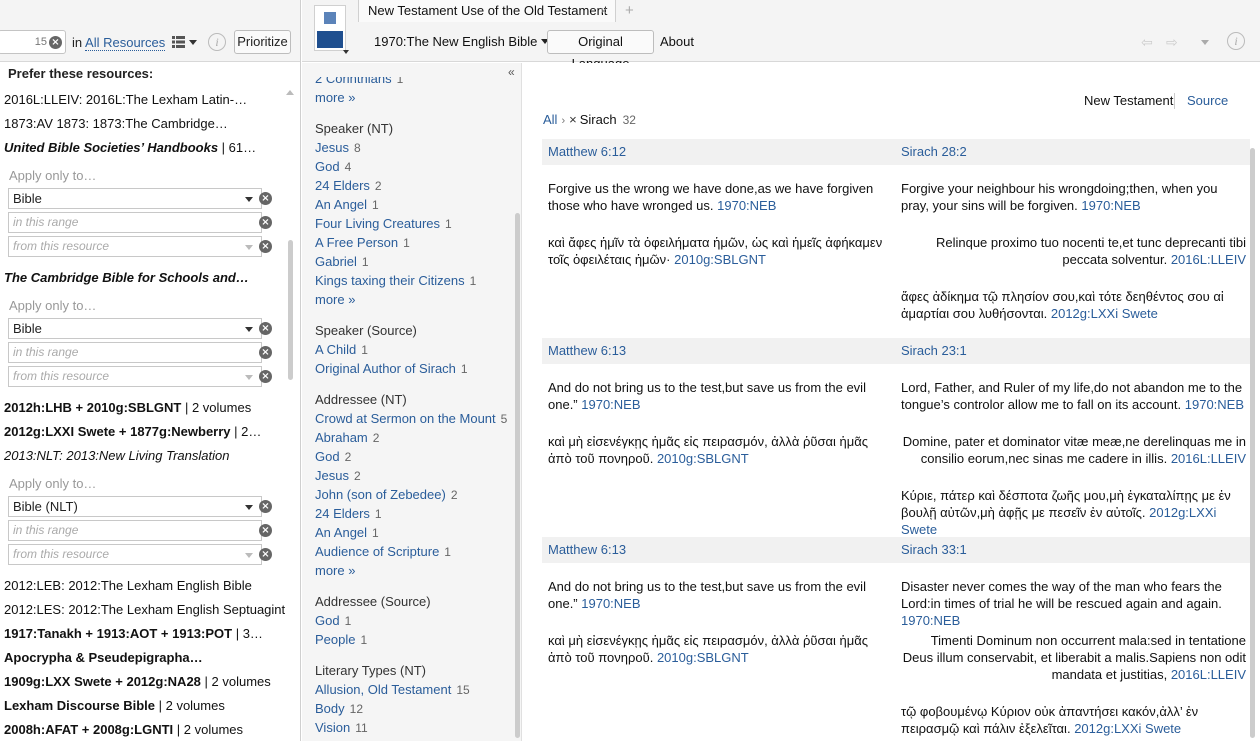 The height and width of the screenshot is (741, 1260). What do you see at coordinates (629, 10) in the screenshot?
I see `new-tab-button: +` at bounding box center [629, 10].